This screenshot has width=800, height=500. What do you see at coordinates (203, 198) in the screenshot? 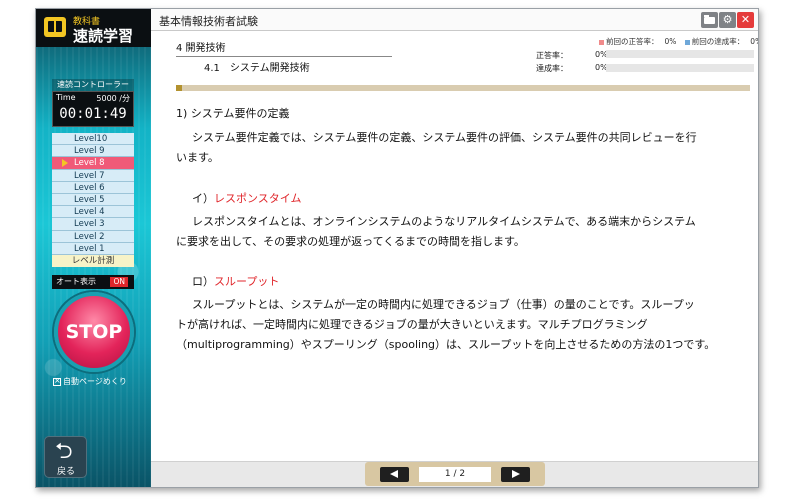
I see `sub-heading-prefix: イ）` at bounding box center [203, 198].